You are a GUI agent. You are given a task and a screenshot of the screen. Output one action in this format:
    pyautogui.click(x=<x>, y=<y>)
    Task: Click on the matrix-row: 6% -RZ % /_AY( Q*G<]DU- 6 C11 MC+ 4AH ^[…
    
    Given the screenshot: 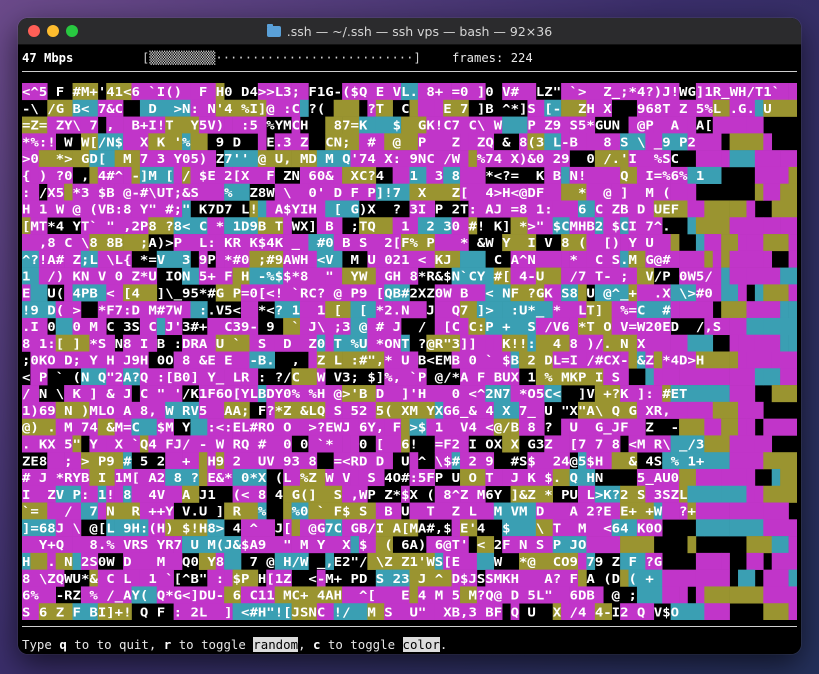 What is the action you would take?
    pyautogui.click(x=329, y=596)
    